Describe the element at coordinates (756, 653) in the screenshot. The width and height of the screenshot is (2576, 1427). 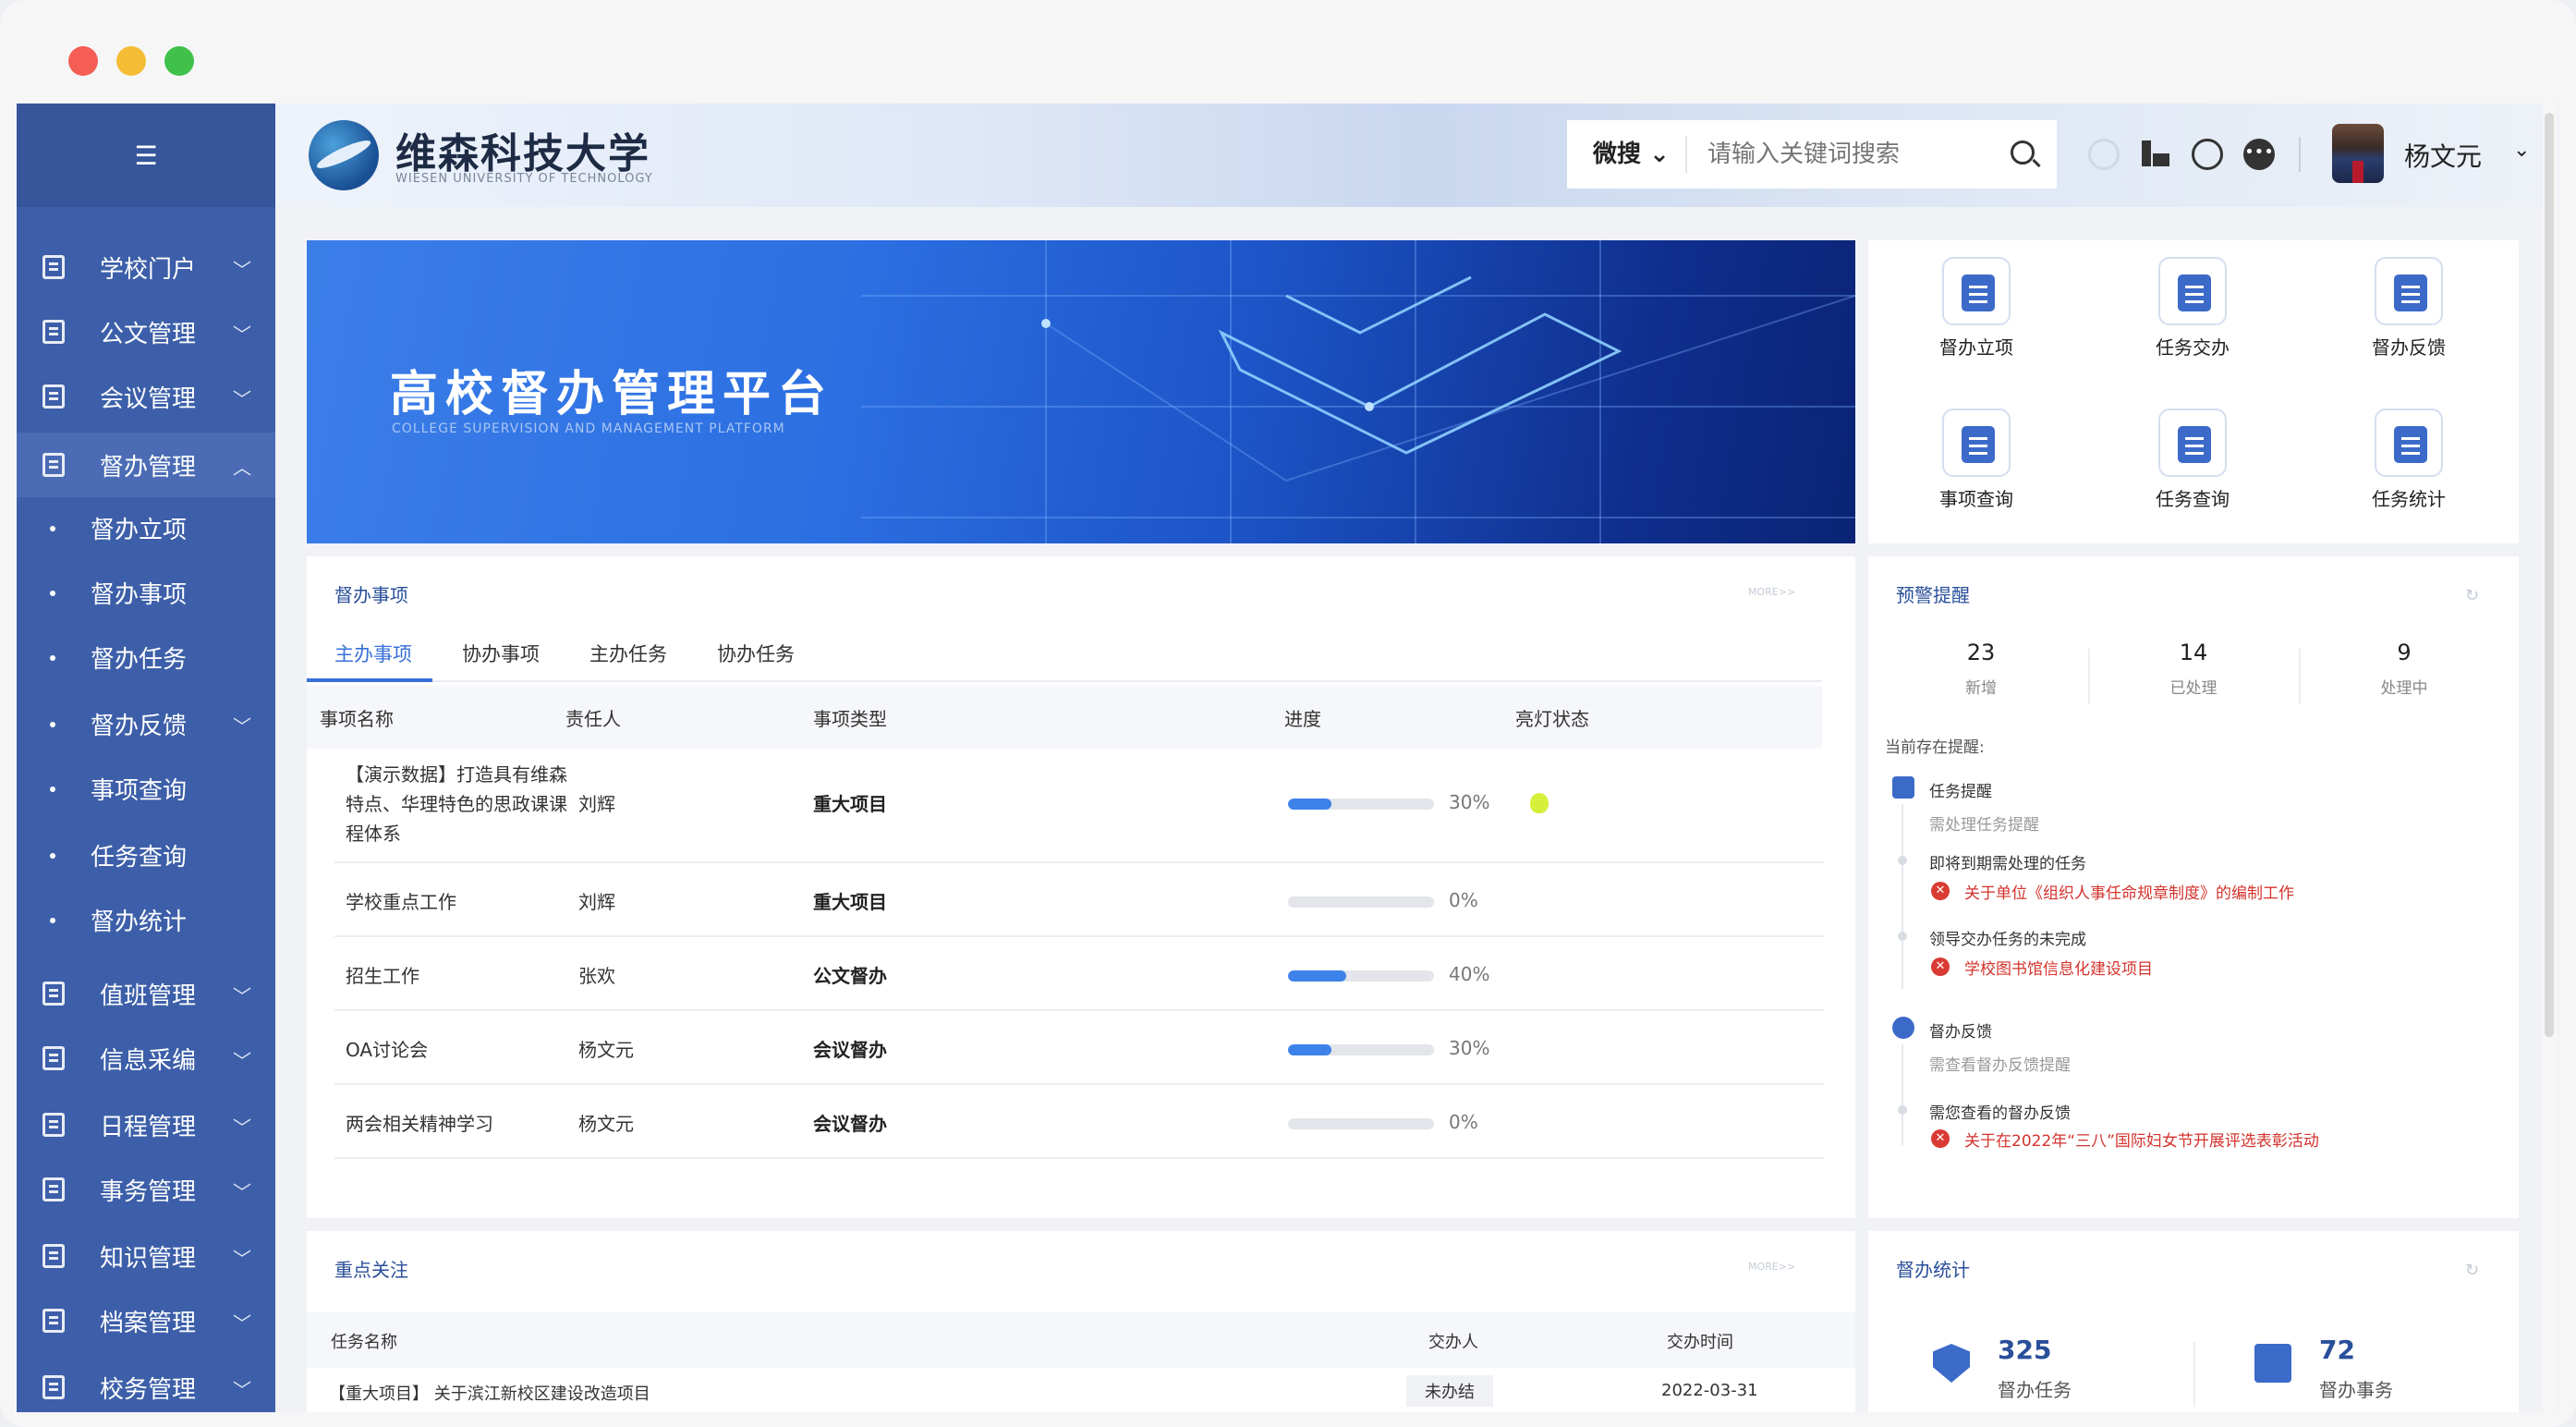
I see `tab-assist-tasks: 协办任务` at that location.